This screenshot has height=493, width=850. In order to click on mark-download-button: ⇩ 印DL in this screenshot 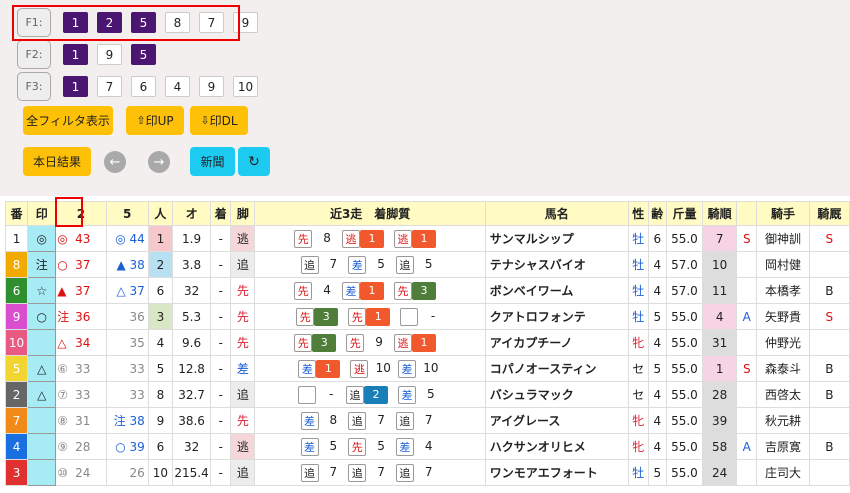, I will do `click(219, 120)`.